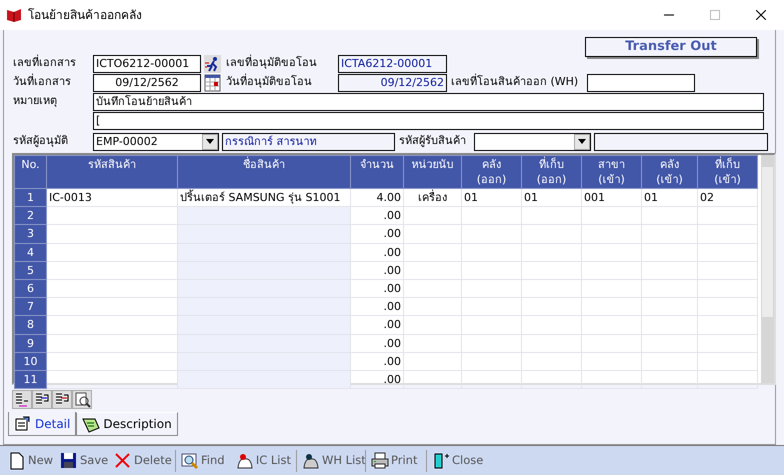  I want to click on print-button: Print, so click(396, 461).